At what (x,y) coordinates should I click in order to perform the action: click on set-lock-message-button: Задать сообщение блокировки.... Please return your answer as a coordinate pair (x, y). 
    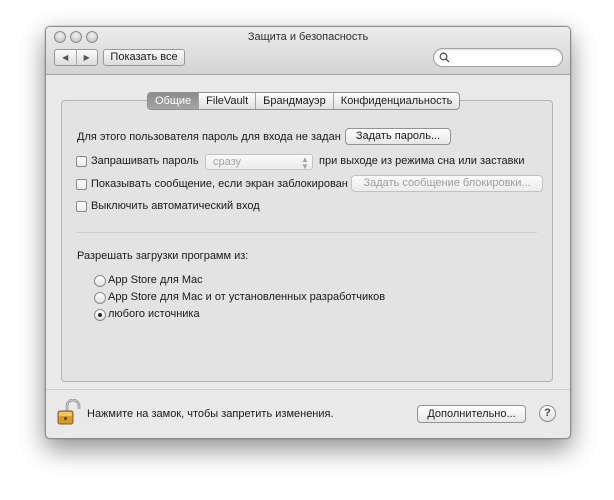
    Looking at the image, I should click on (447, 183).